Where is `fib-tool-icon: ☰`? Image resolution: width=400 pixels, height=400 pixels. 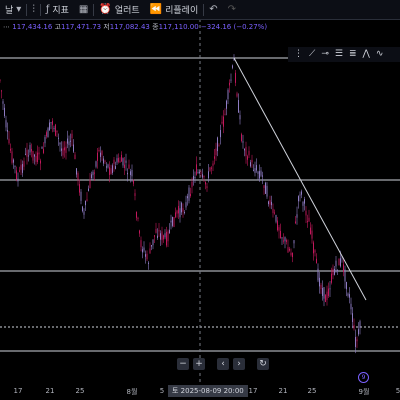
fib-tool-icon: ☰ is located at coordinates (339, 54).